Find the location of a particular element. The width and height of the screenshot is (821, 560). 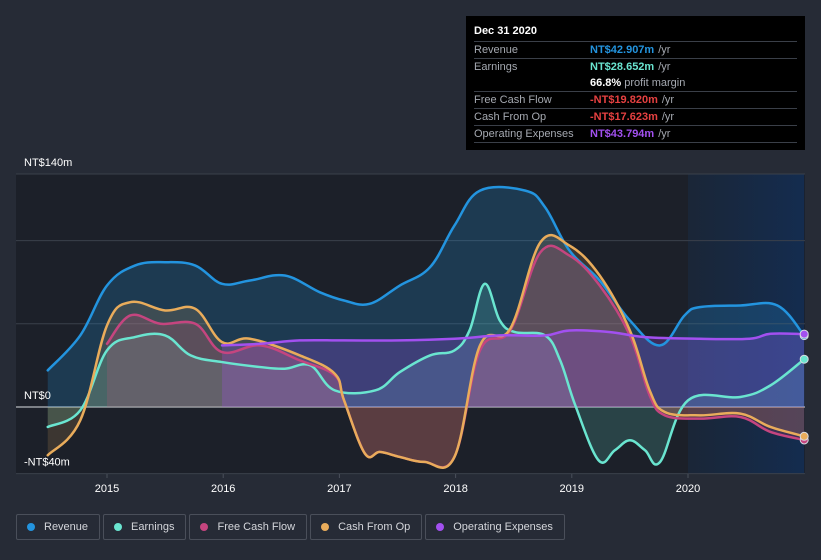

legend-item-free-cash-flow: Free Cash Flow is located at coordinates (248, 527).